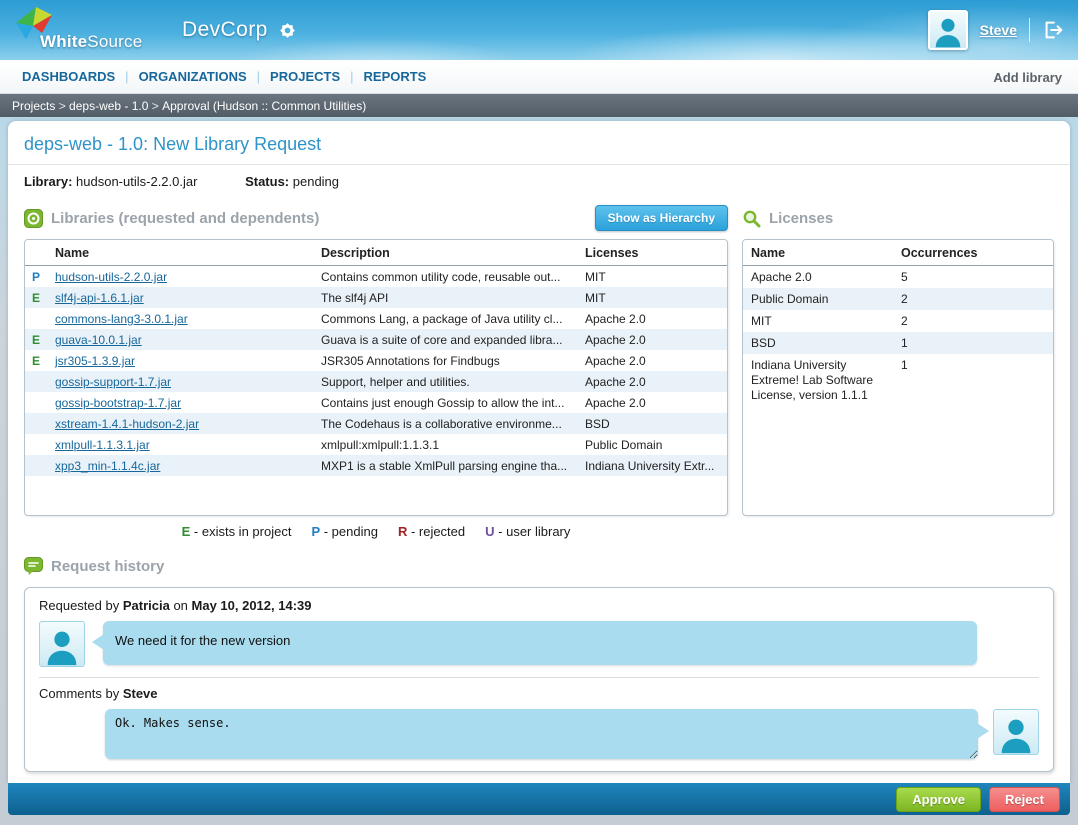 Image resolution: width=1078 pixels, height=825 pixels. I want to click on comment-bubble: Ok. Makes sense., so click(547, 734).